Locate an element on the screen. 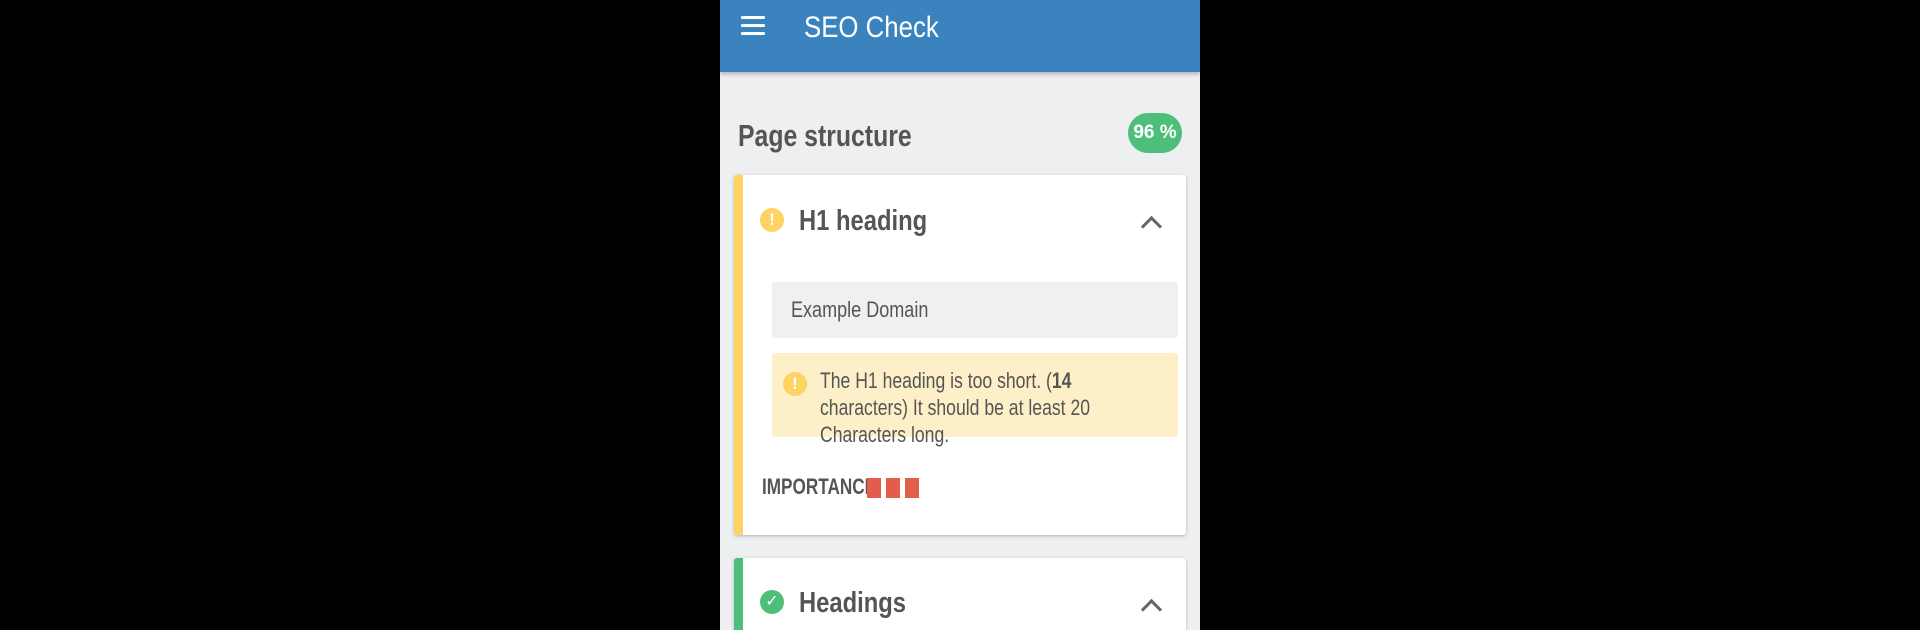 Image resolution: width=1920 pixels, height=630 pixels. message-text-start: The H1 heading is too short. ( is located at coordinates (936, 380).